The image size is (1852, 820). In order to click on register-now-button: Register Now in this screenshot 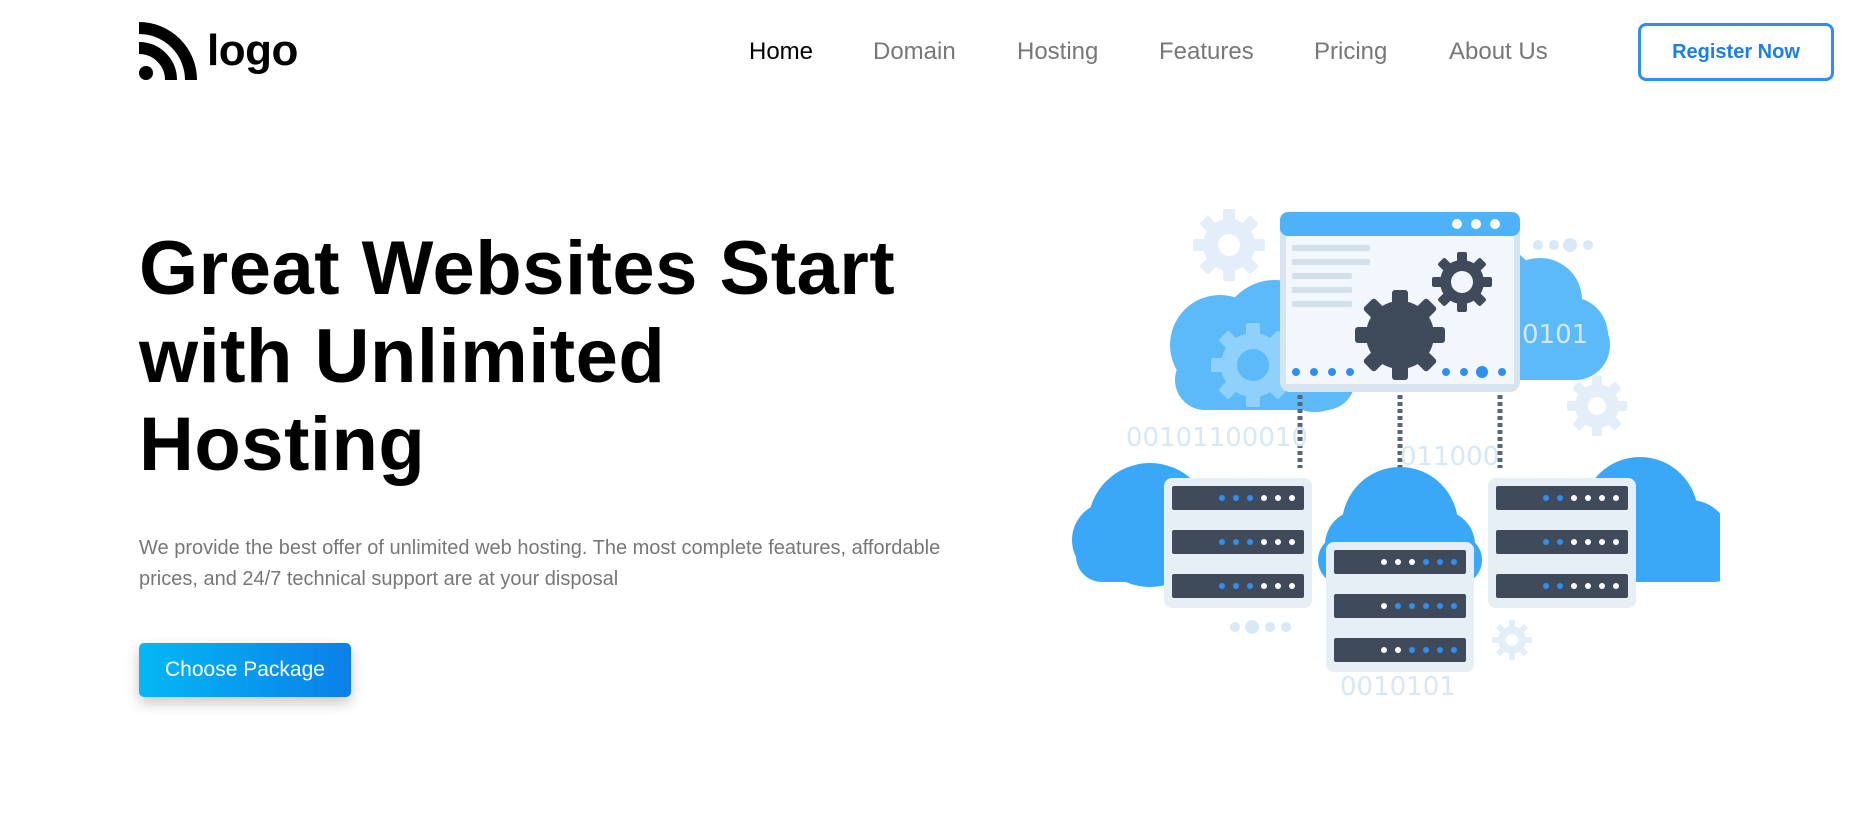, I will do `click(1736, 52)`.